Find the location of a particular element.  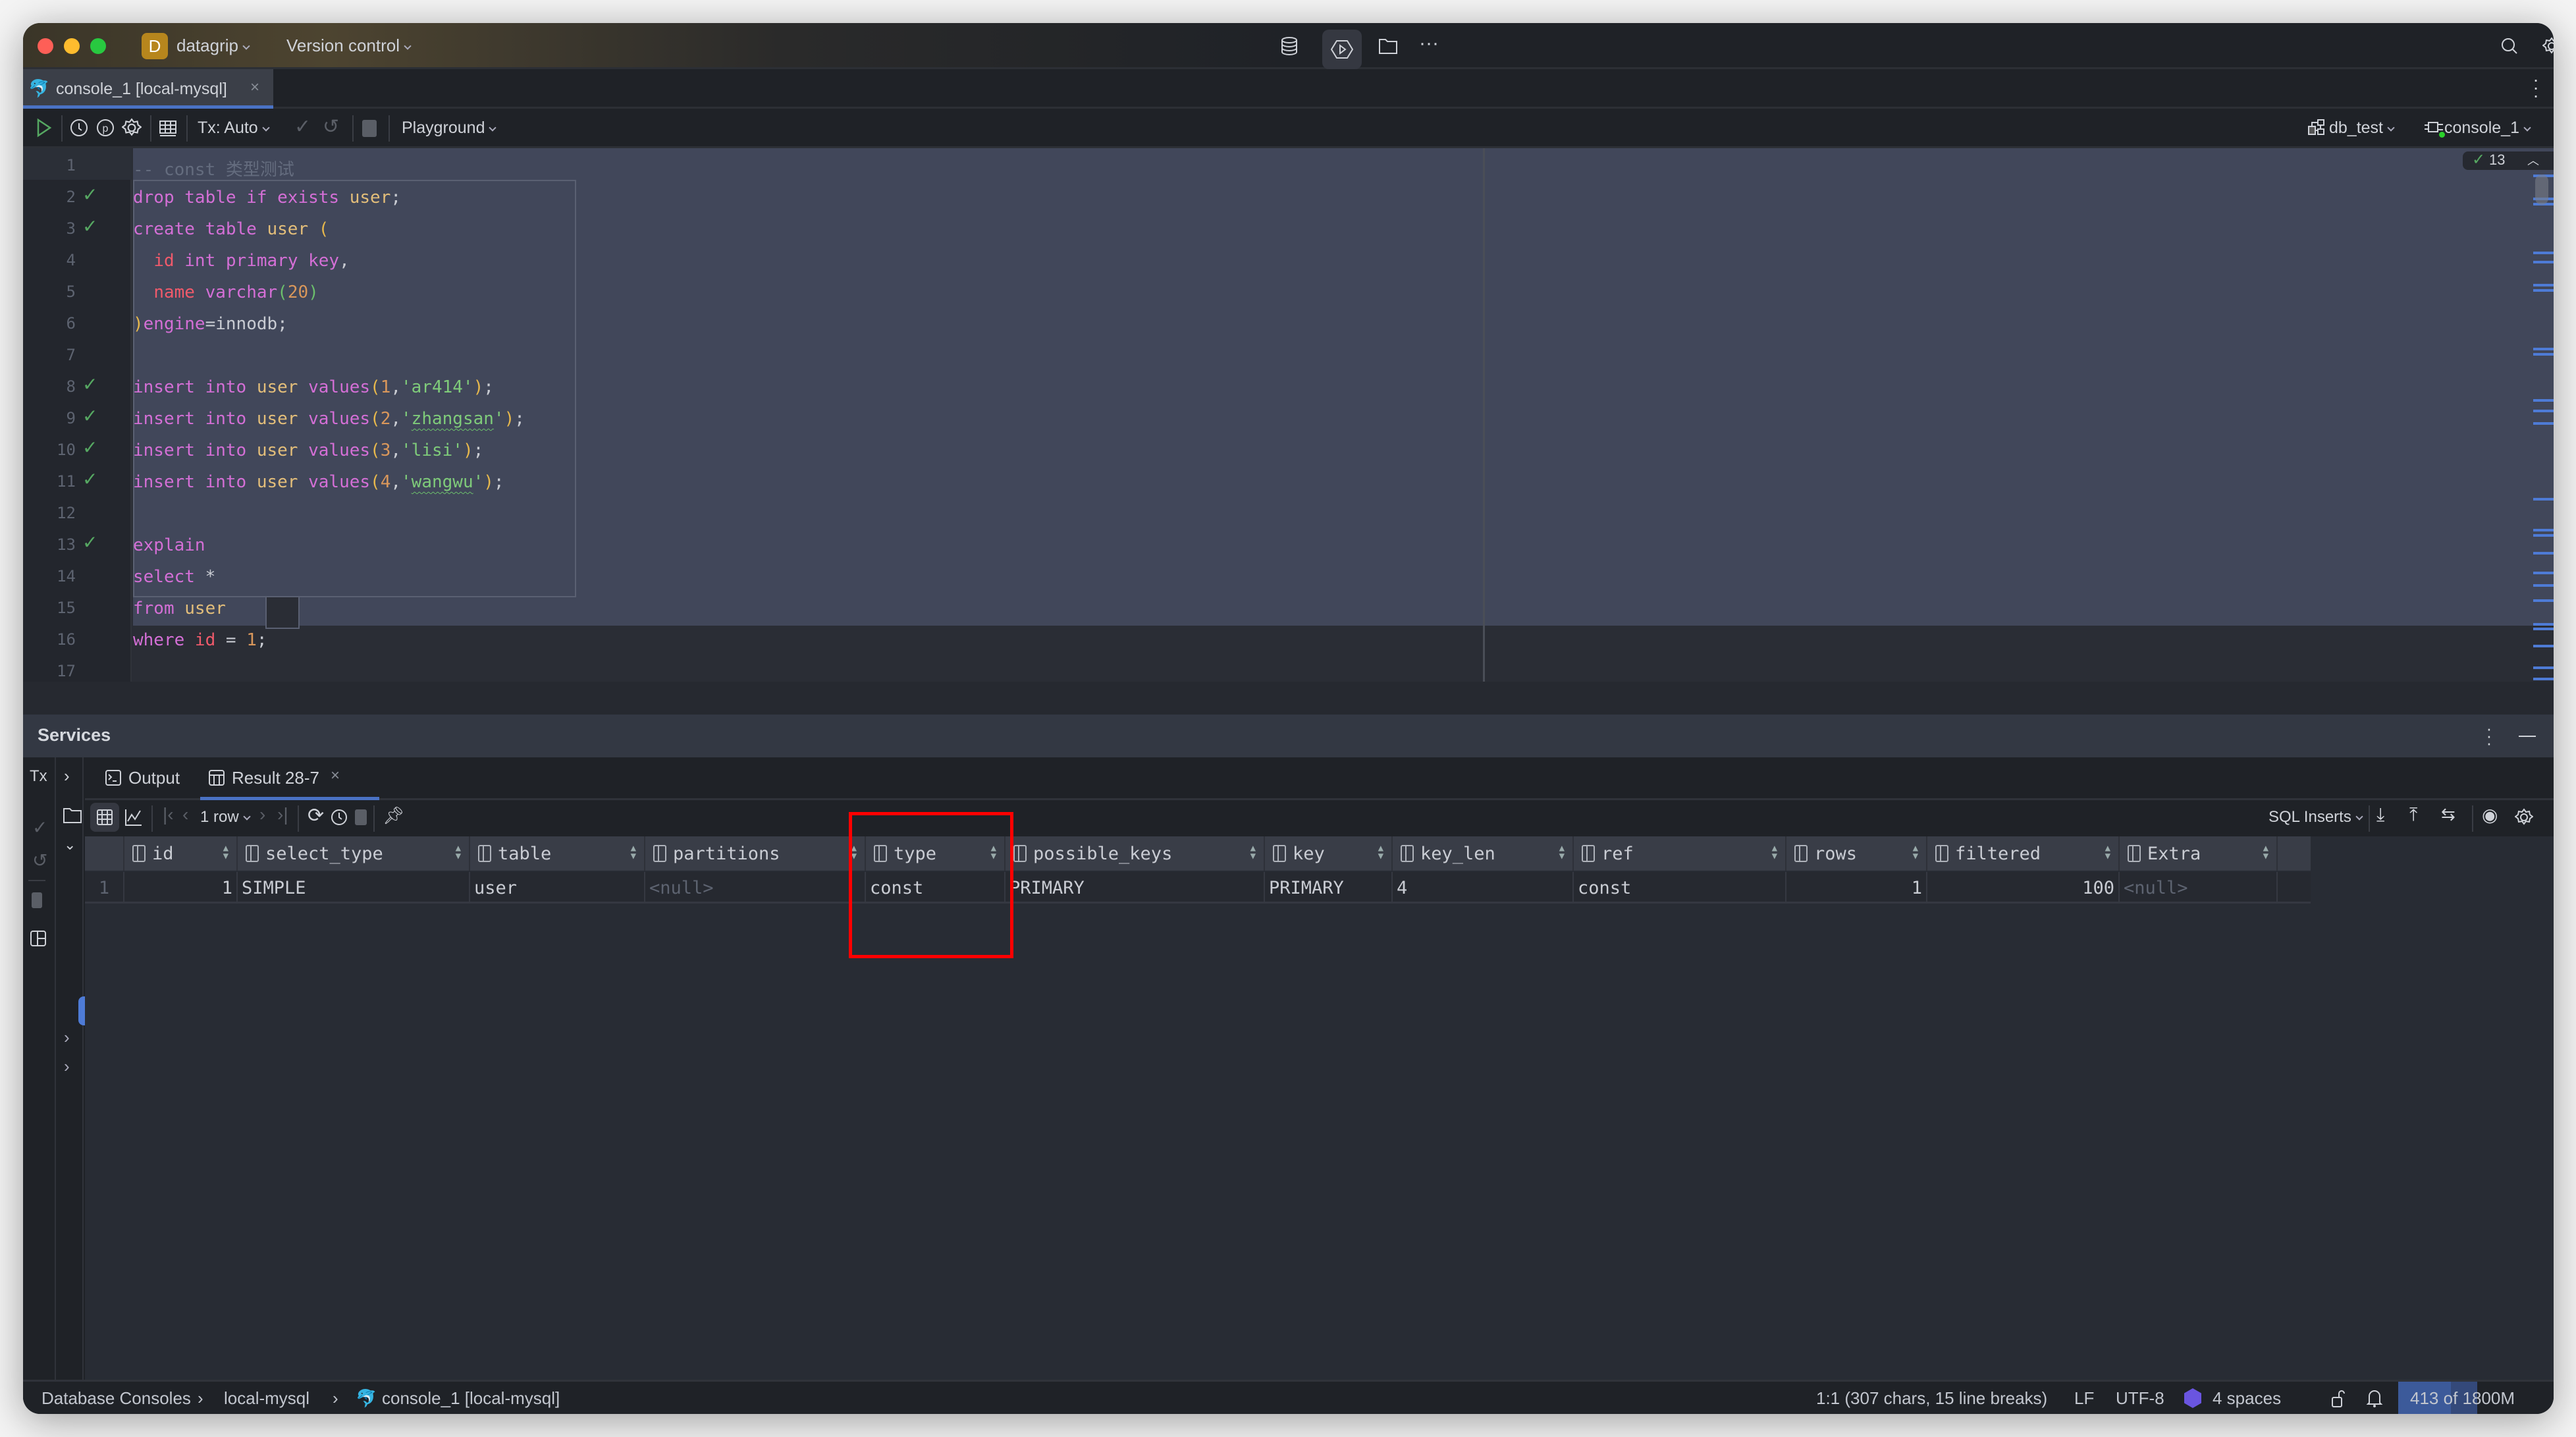

rollback-icon: ↺ is located at coordinates (39, 860).